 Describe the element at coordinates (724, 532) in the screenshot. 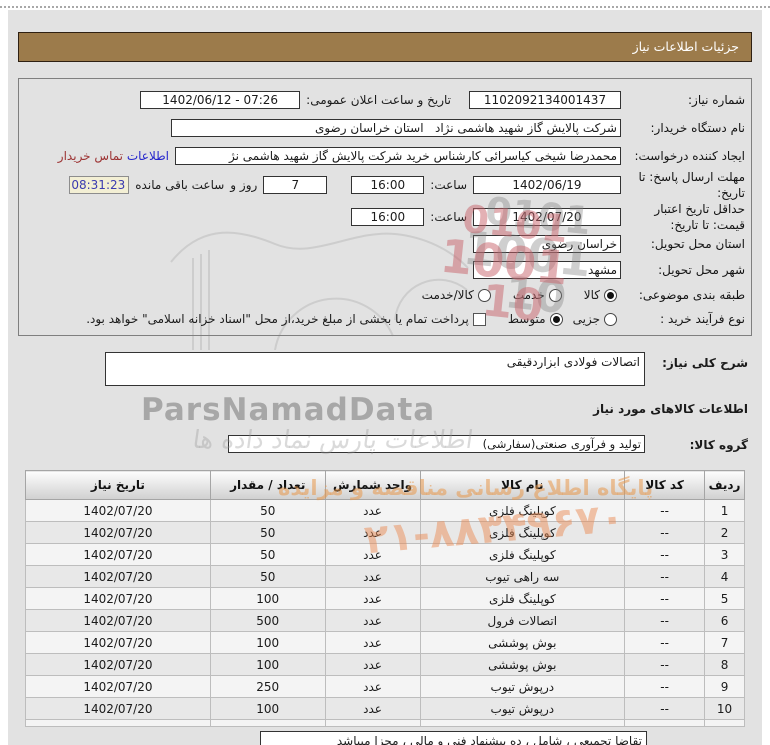

I see `table-cell: 2` at that location.